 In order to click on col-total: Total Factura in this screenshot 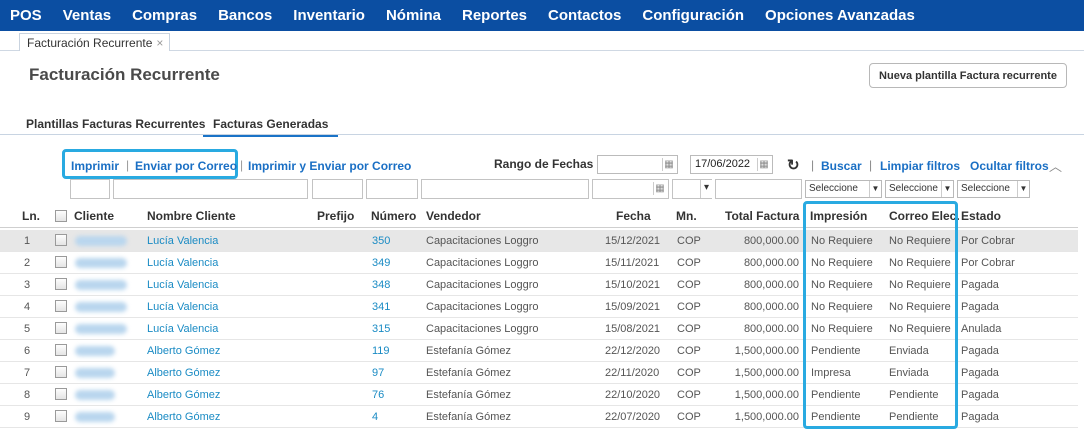, I will do `click(762, 216)`.